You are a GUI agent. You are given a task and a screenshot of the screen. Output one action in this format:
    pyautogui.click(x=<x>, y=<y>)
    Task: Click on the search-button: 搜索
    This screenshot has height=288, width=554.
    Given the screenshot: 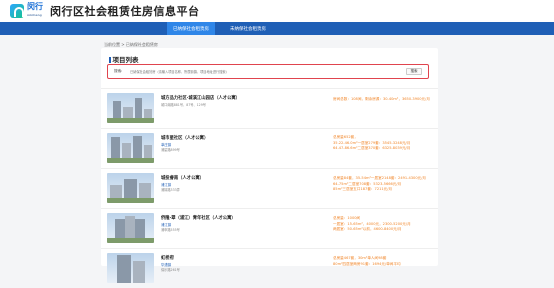 What is the action you would take?
    pyautogui.click(x=414, y=71)
    